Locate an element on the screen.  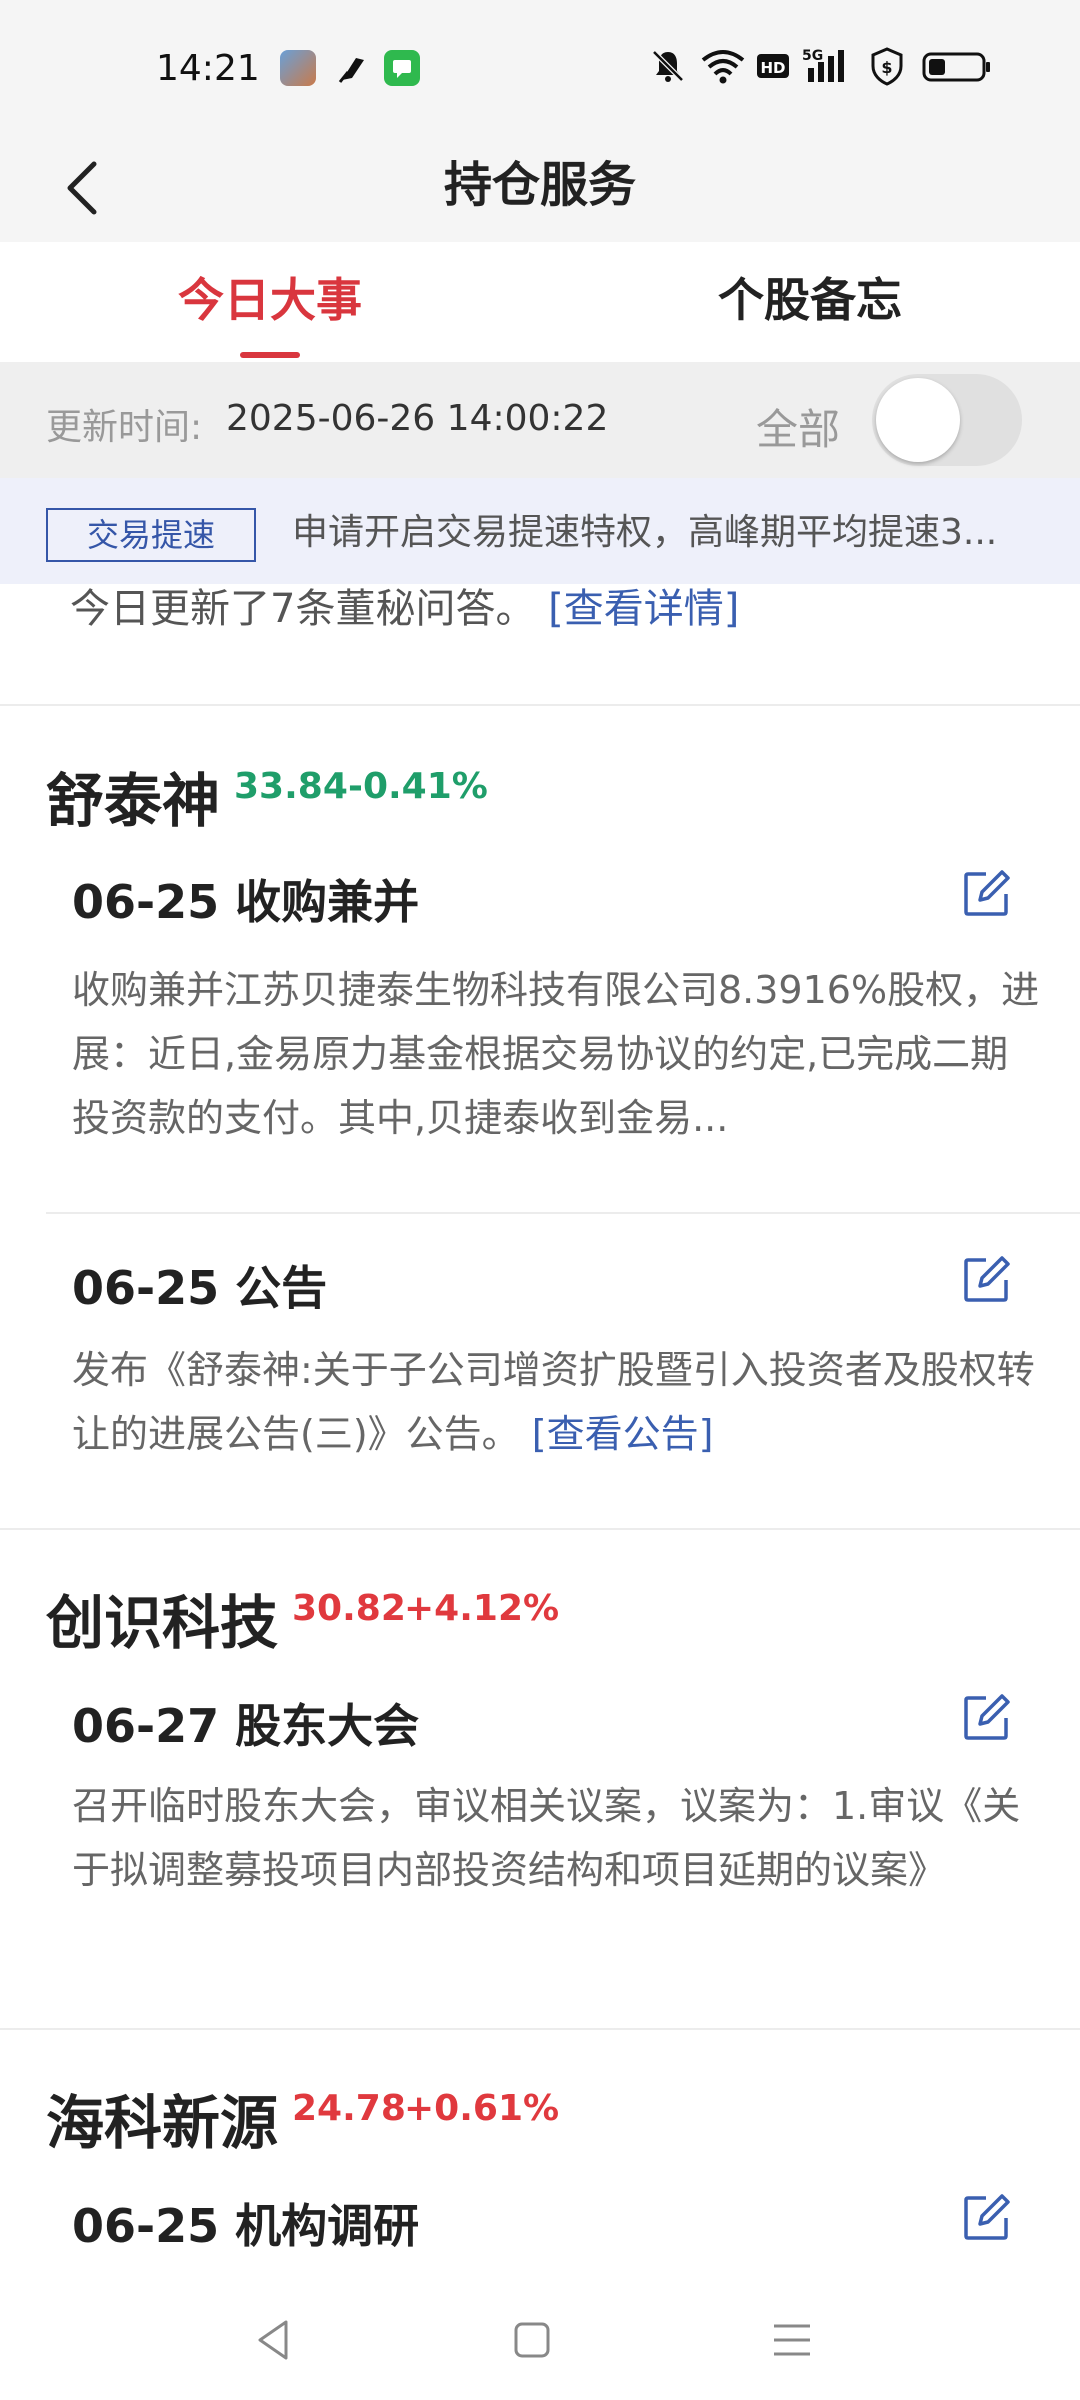
view-details-link: [查看详情] is located at coordinates (643, 609).